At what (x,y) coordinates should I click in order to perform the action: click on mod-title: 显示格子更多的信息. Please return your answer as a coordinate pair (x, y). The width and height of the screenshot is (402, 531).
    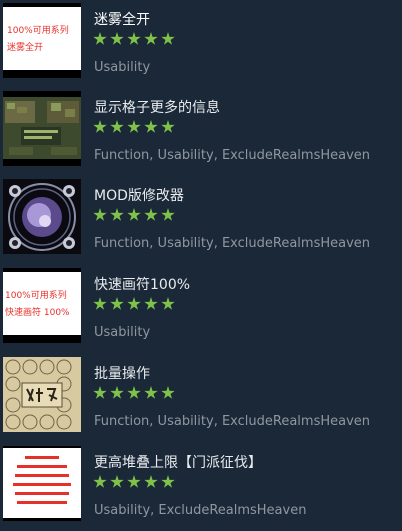
    Looking at the image, I should click on (157, 107).